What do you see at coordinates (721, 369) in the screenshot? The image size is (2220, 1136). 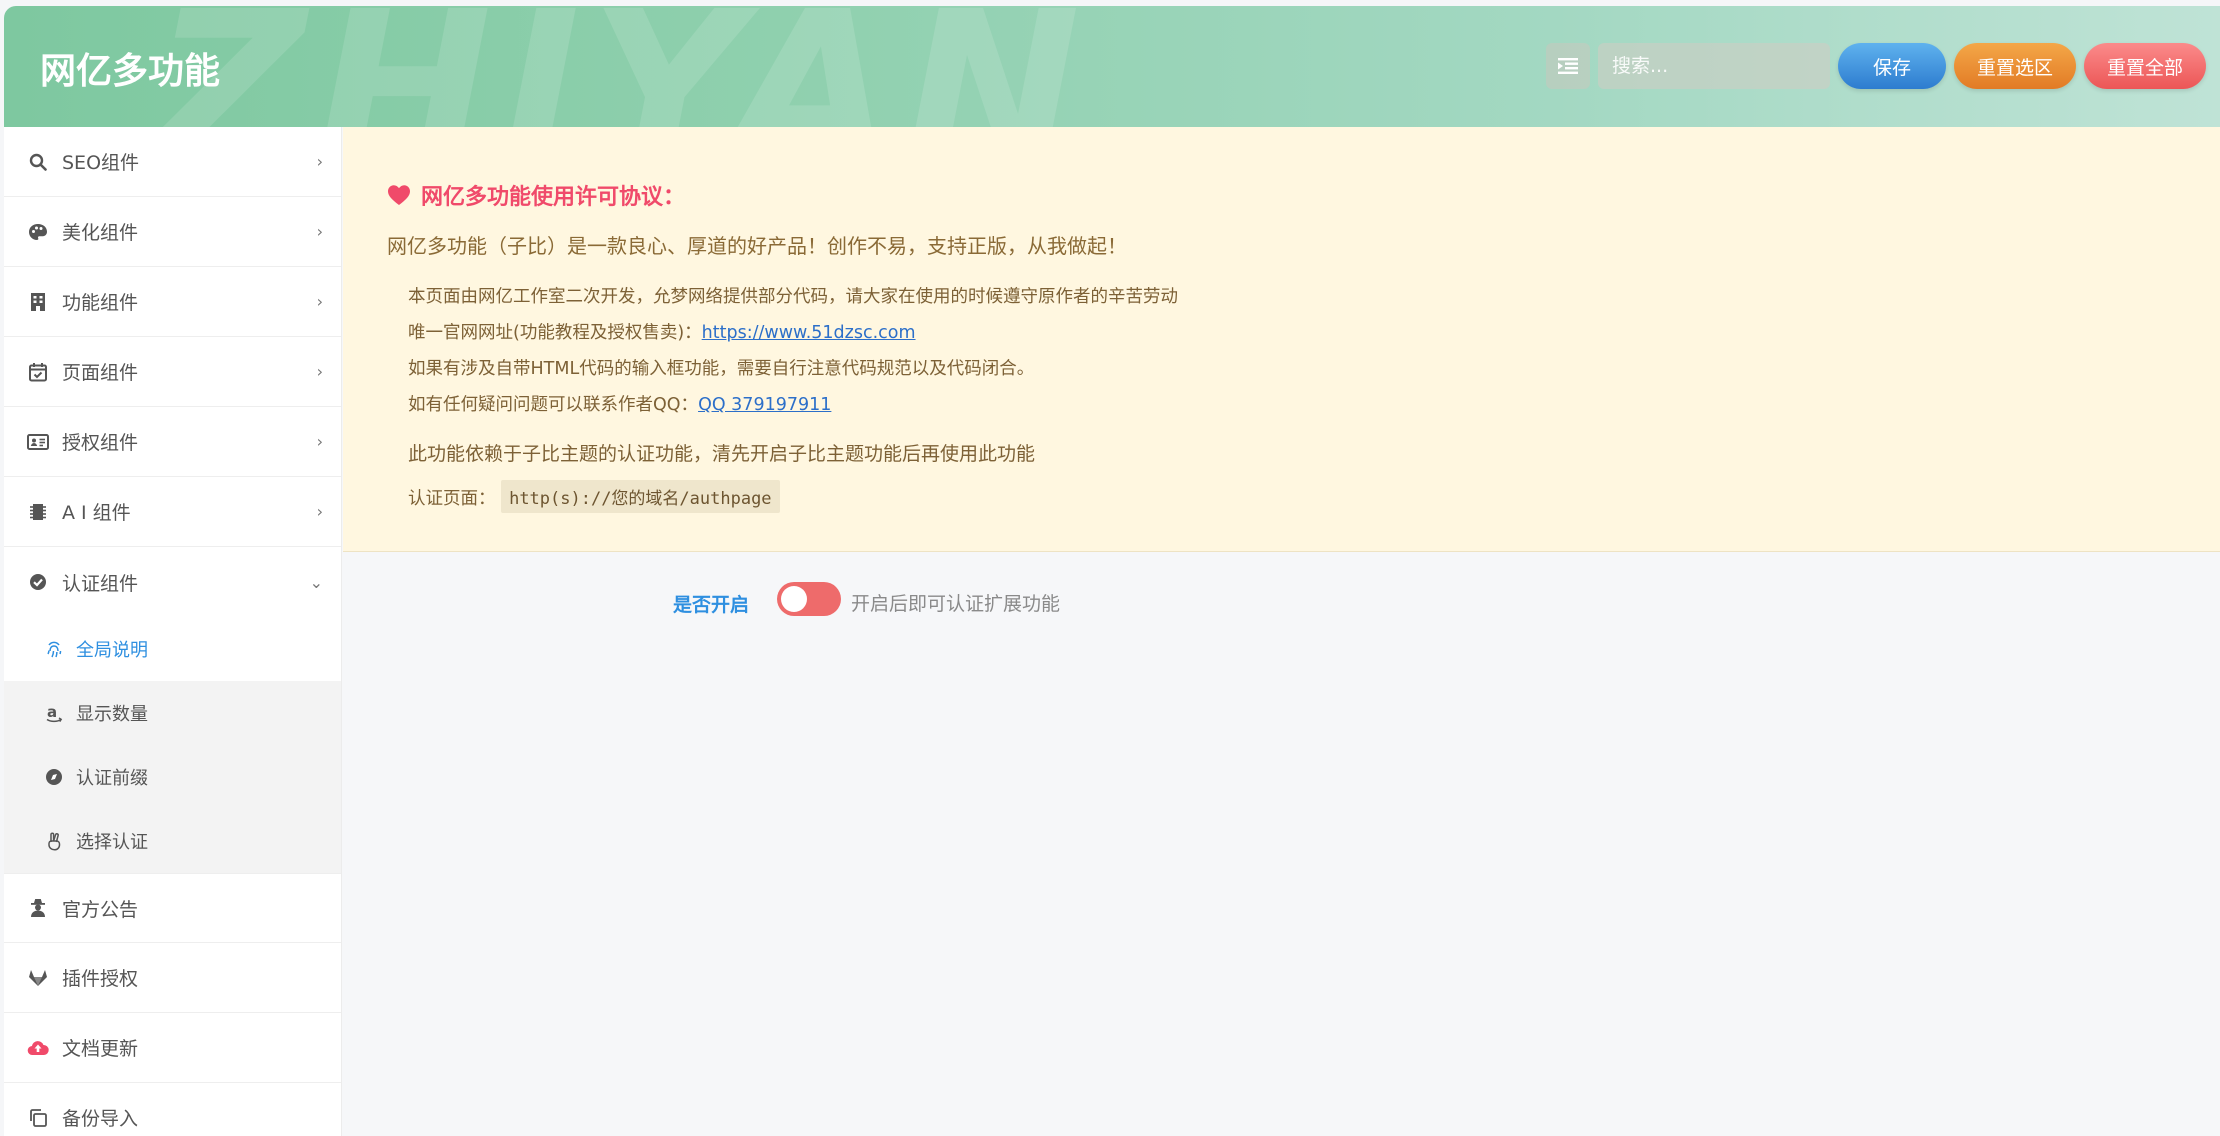 I see `notice-line-3: 如果有涉及自带HTML代码的输入框功能，需要自行注意代码规范以及代码闭合。` at bounding box center [721, 369].